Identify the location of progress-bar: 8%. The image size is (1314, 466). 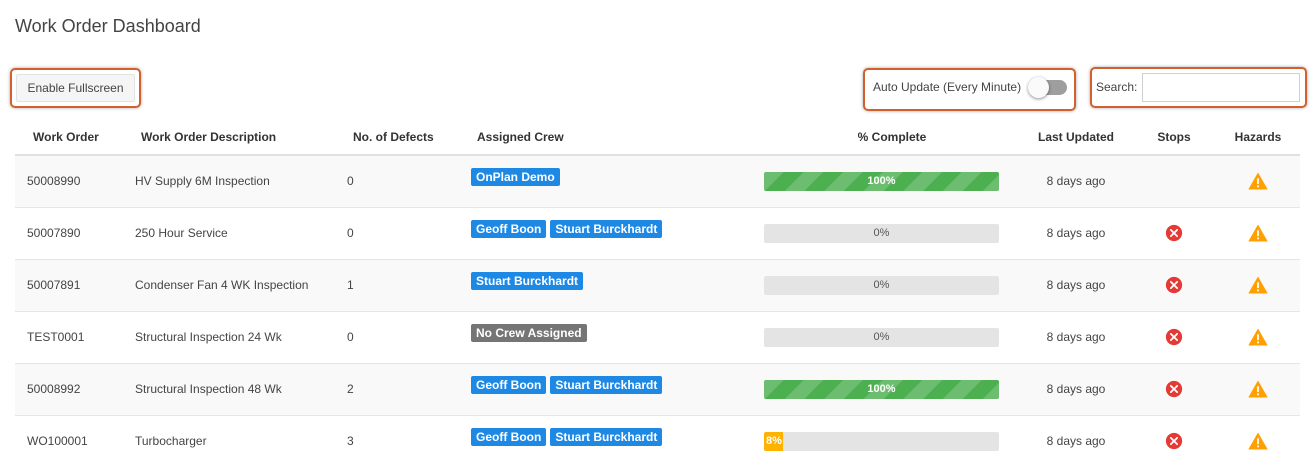
(881, 441).